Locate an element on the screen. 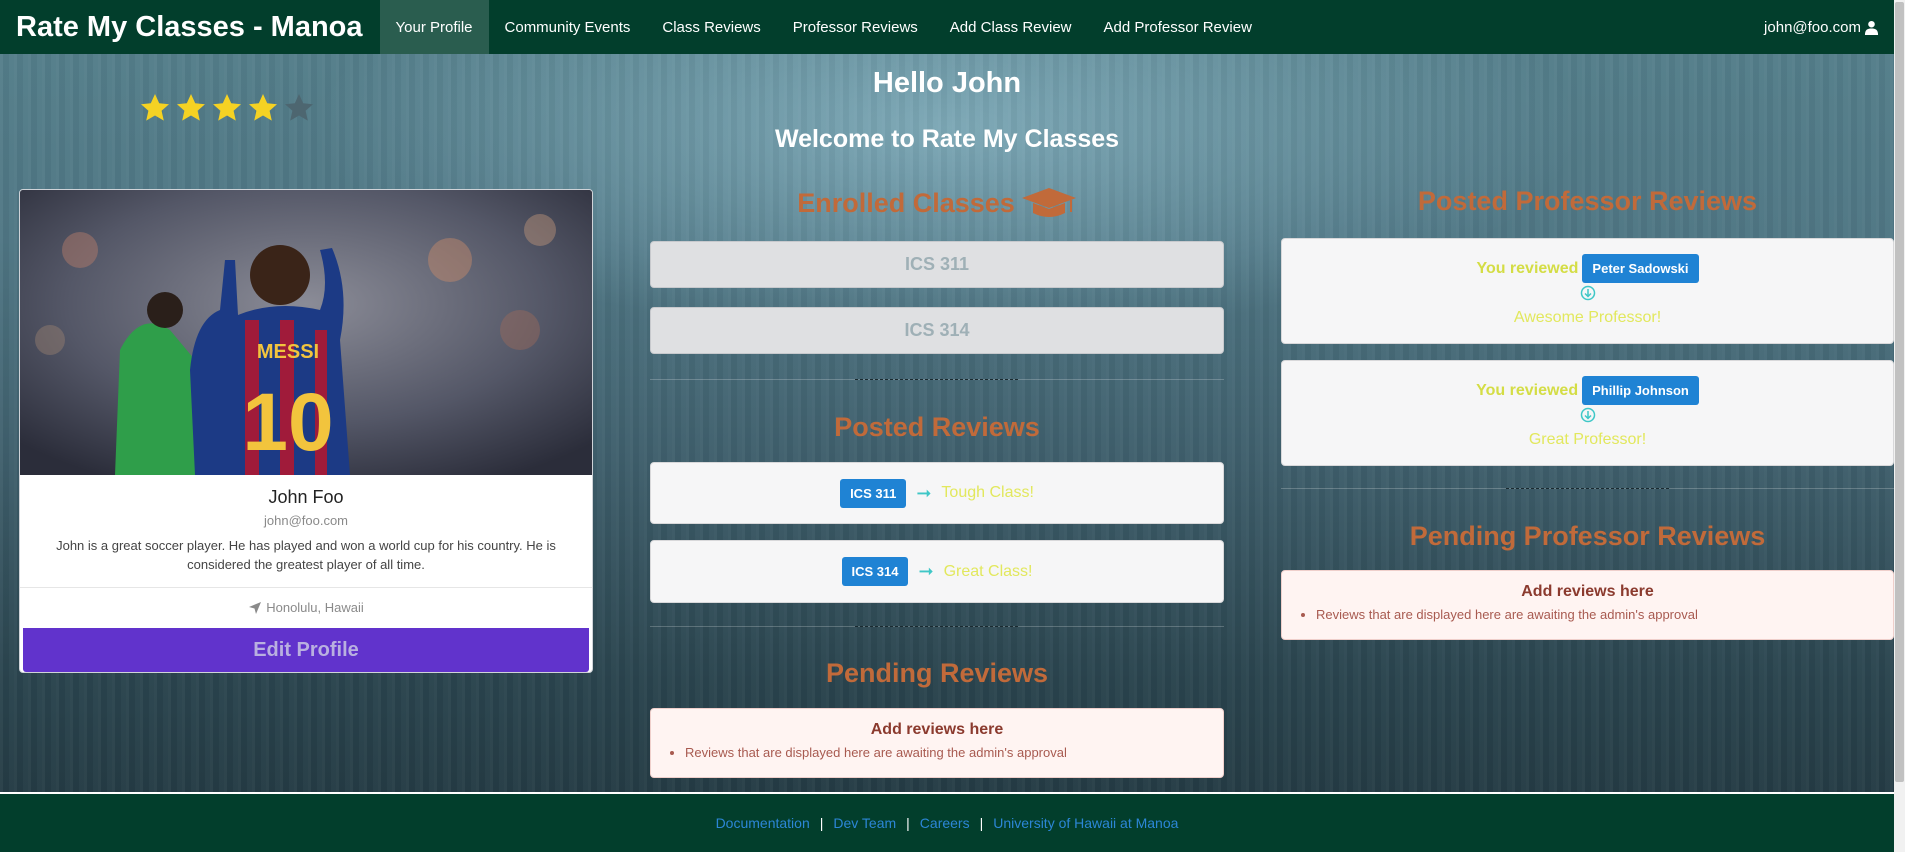  user-icon is located at coordinates (1871, 27).